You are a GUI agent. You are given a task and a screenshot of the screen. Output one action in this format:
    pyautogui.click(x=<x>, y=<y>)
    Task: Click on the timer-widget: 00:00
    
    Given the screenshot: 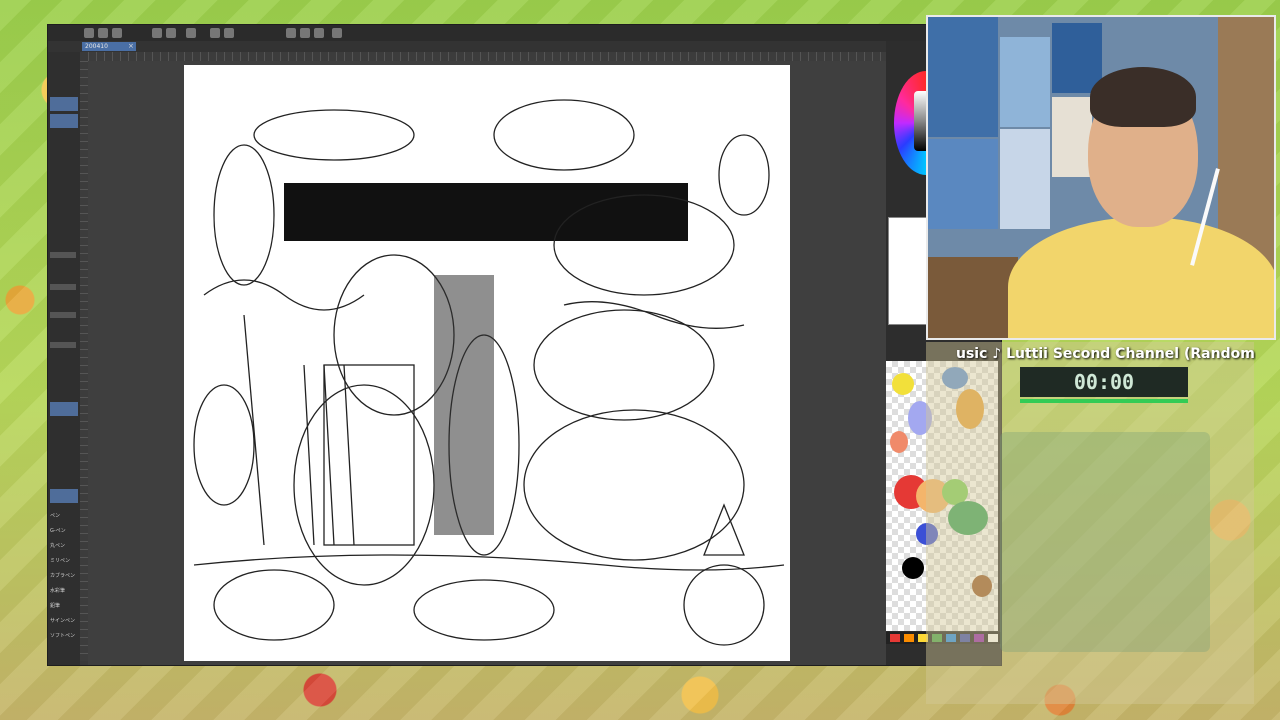 What is the action you would take?
    pyautogui.click(x=1104, y=382)
    